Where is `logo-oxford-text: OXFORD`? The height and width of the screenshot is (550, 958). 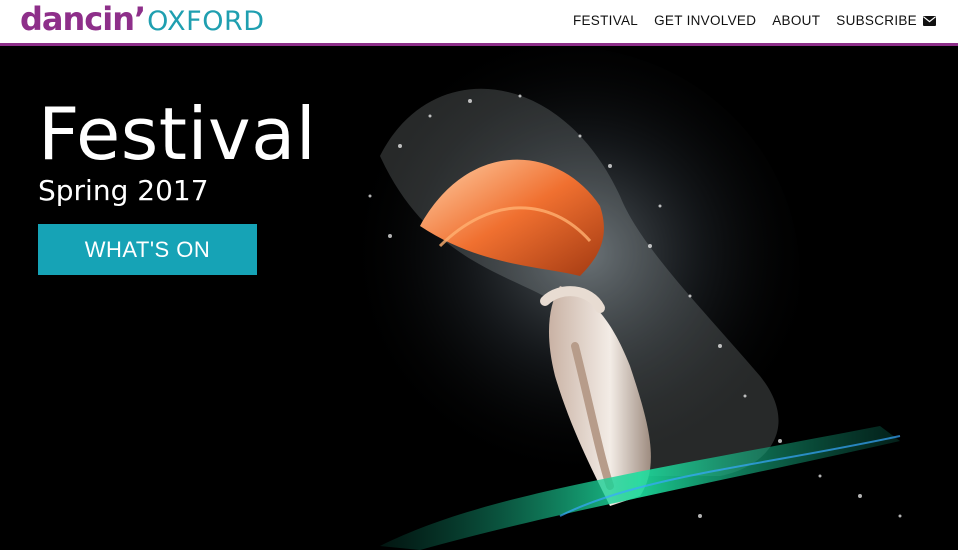 logo-oxford-text: OXFORD is located at coordinates (206, 21).